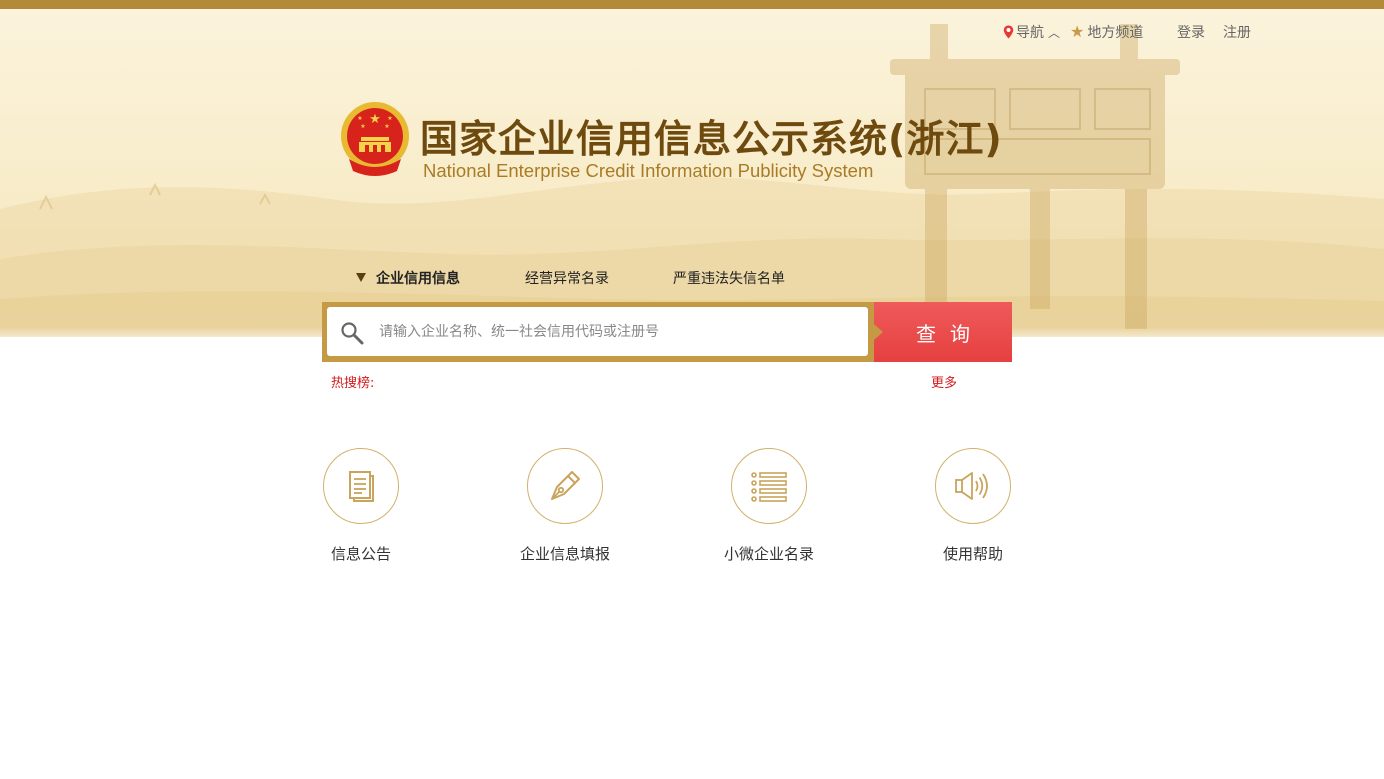 This screenshot has height=779, width=1384. Describe the element at coordinates (418, 279) in the screenshot. I see `tab-label: 企业信用信息` at that location.